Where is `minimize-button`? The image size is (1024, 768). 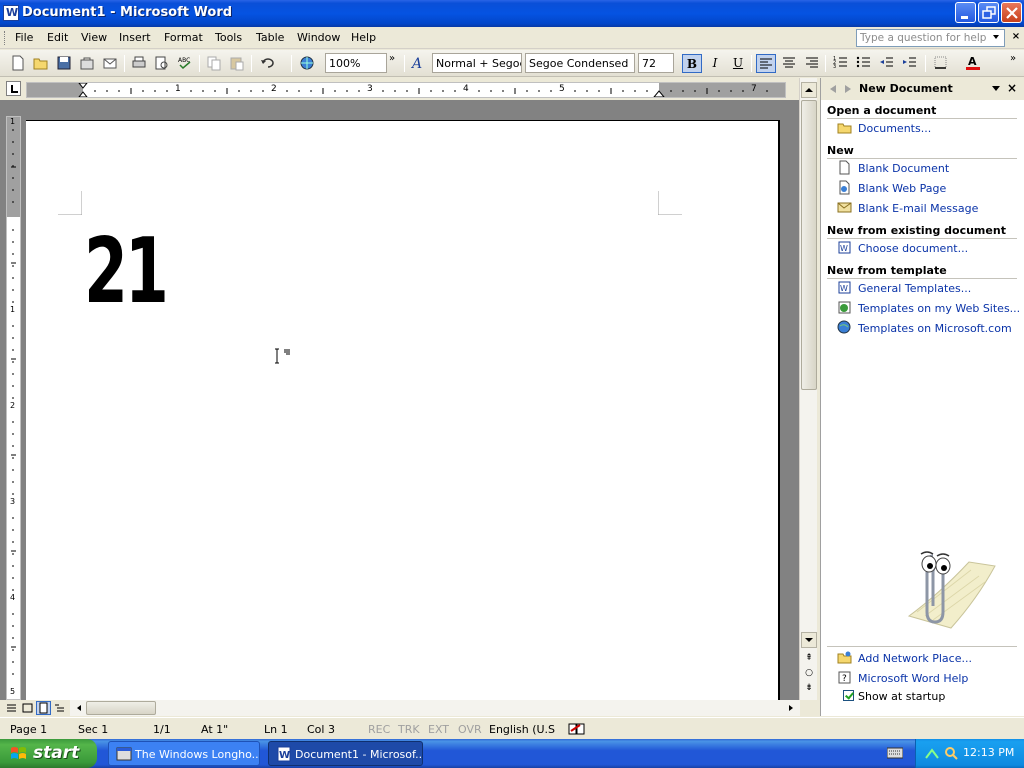 minimize-button is located at coordinates (965, 12).